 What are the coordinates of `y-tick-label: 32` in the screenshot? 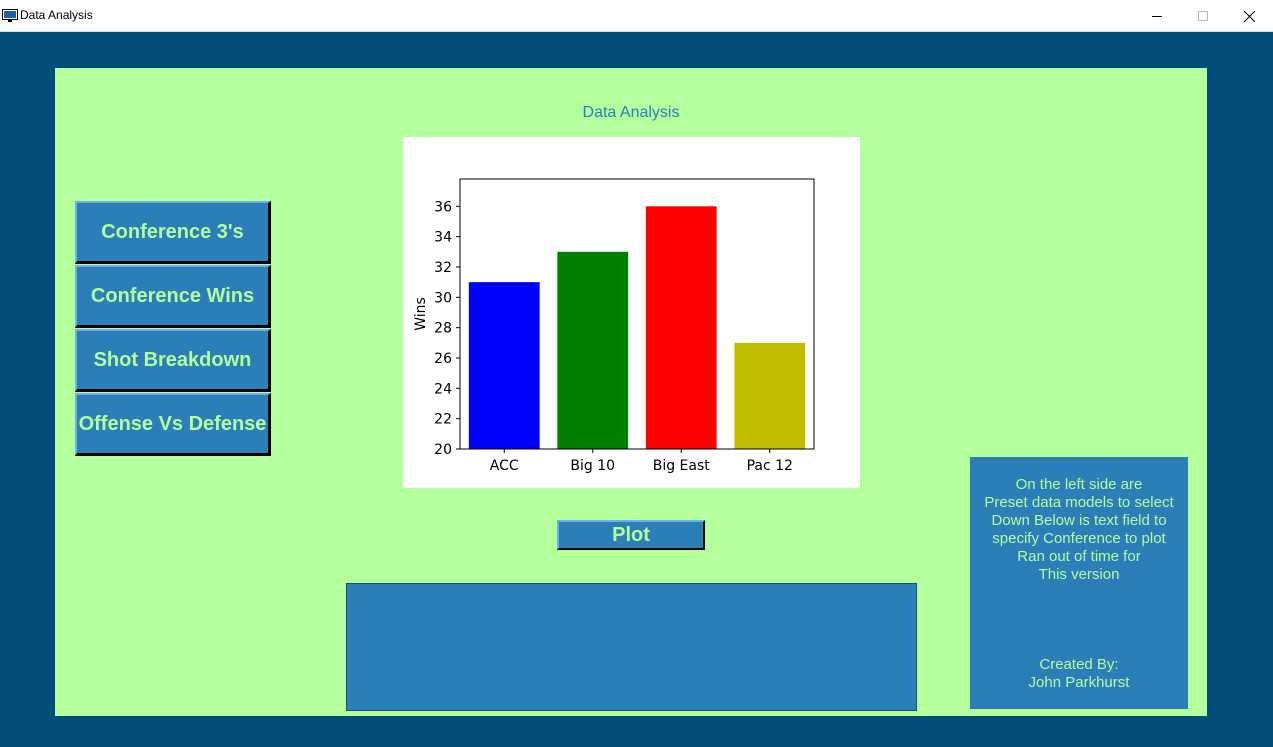 It's located at (443, 268).